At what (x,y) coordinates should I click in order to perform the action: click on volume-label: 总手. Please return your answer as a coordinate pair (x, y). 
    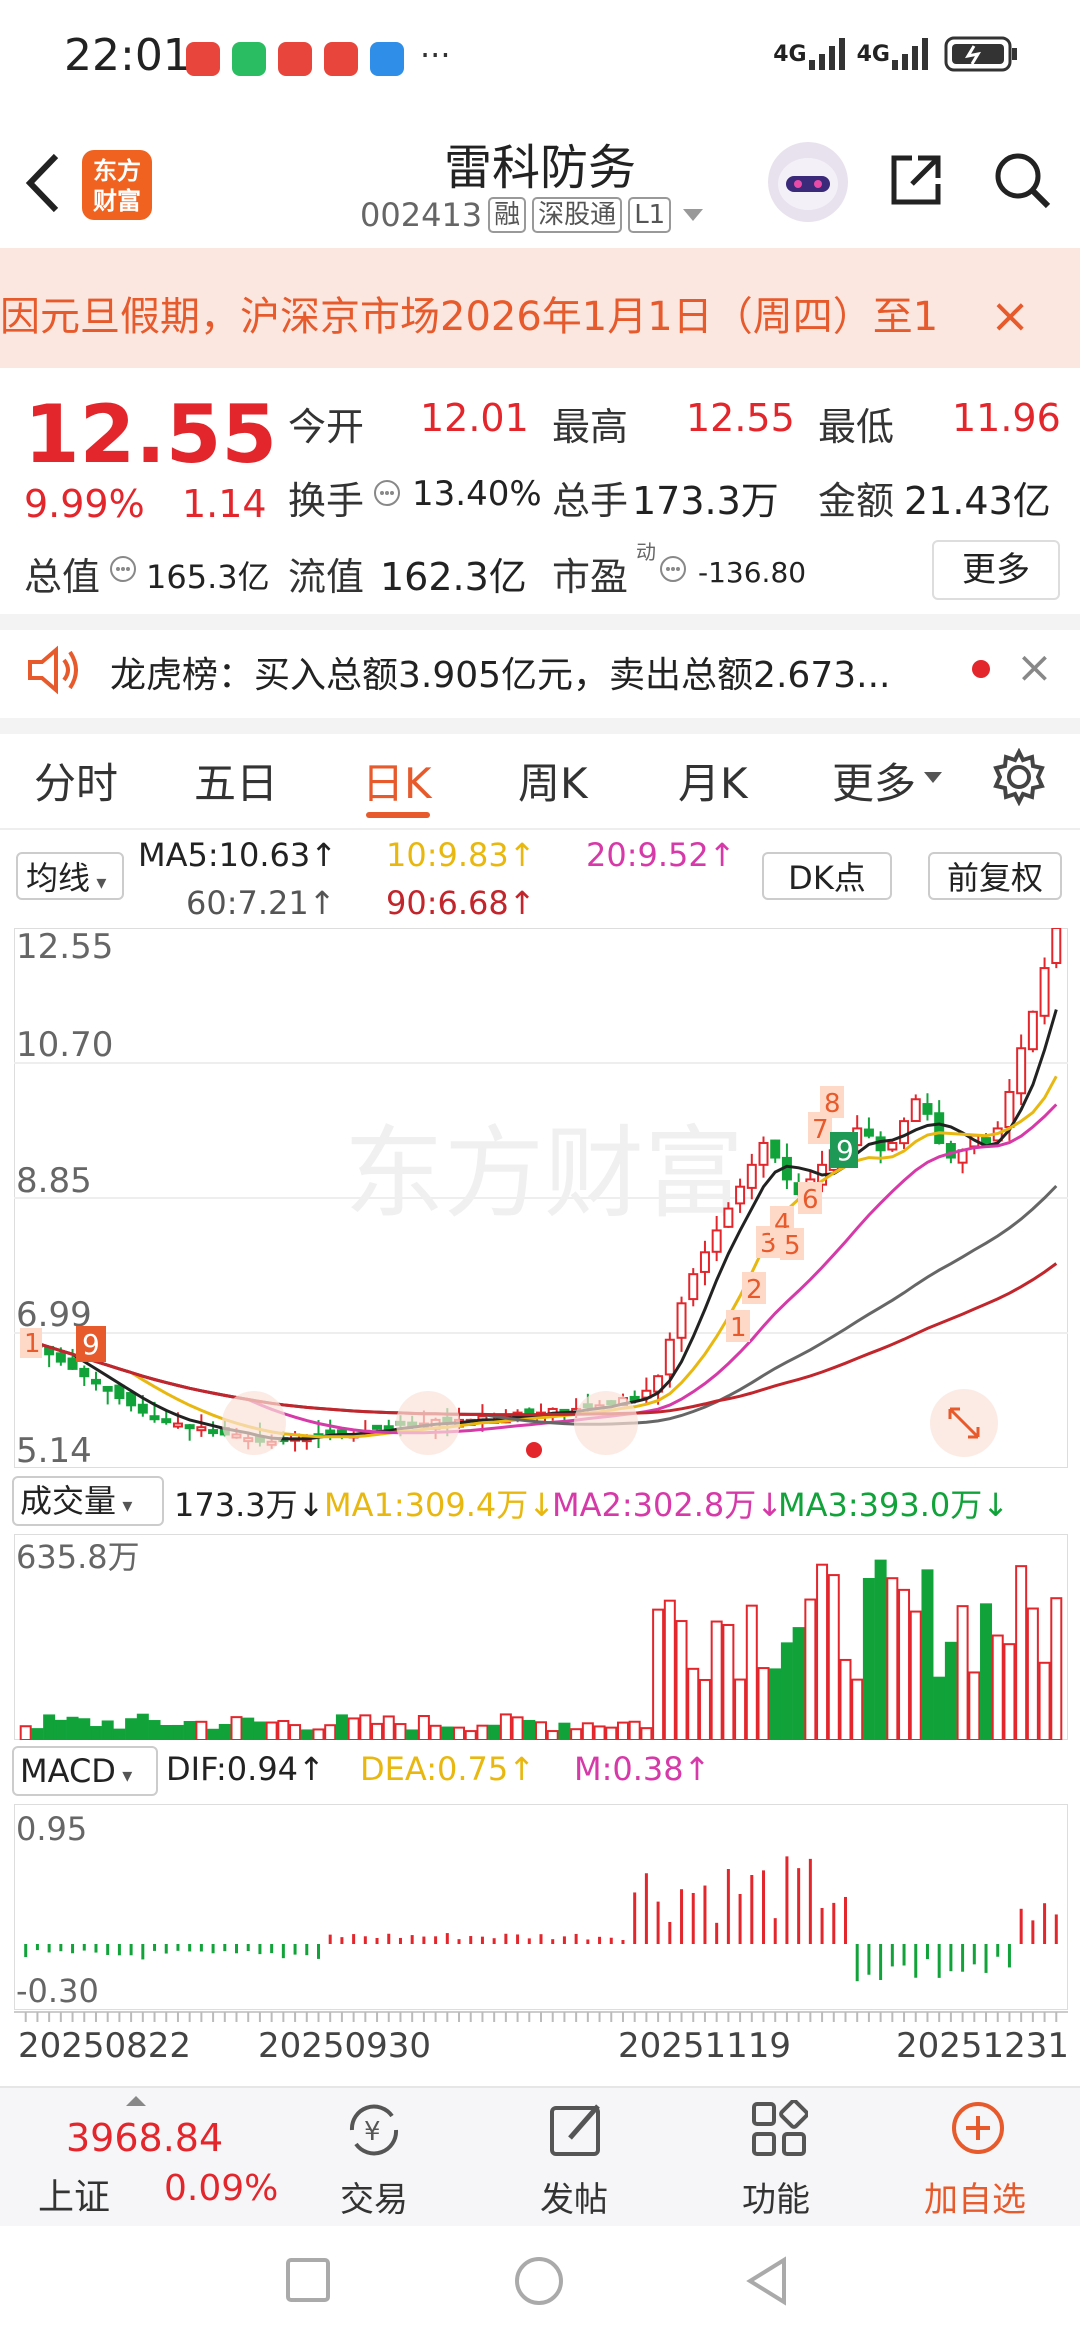
    Looking at the image, I should click on (590, 501).